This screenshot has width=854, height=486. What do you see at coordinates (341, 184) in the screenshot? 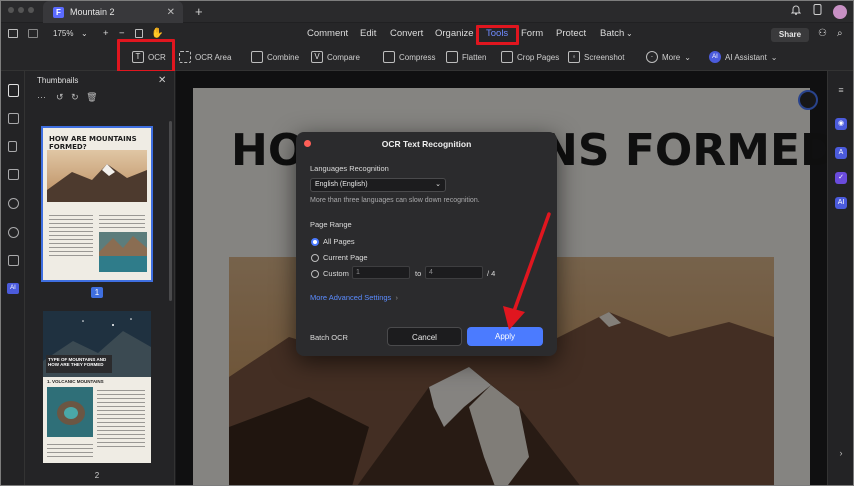
I see `language-value: English (English)` at bounding box center [341, 184].